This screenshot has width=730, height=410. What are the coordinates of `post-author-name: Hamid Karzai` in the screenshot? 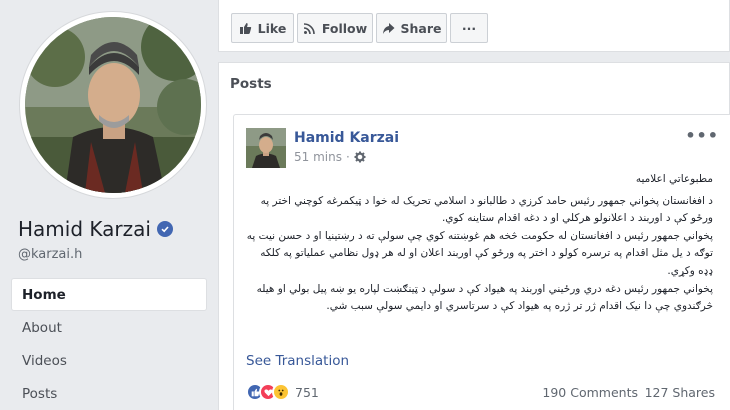 It's located at (346, 138).